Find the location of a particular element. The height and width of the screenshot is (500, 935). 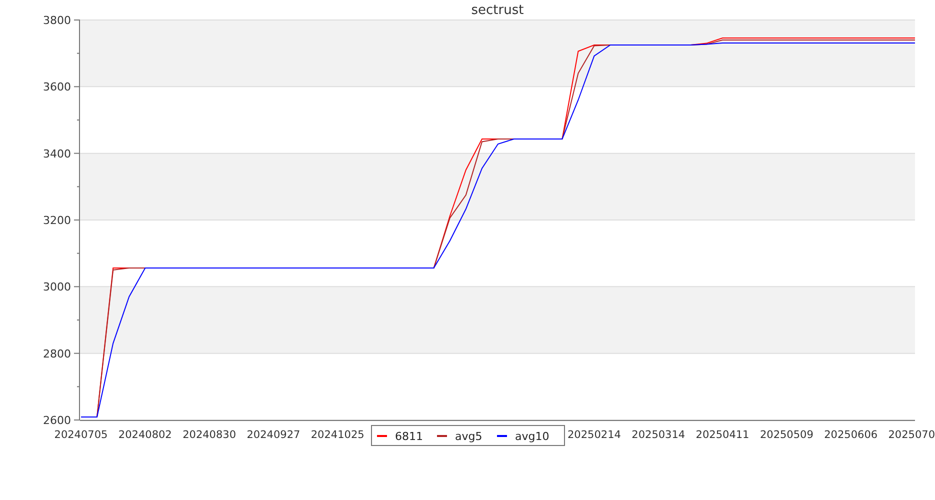

y-tick-label: 3600 is located at coordinates (57, 87).